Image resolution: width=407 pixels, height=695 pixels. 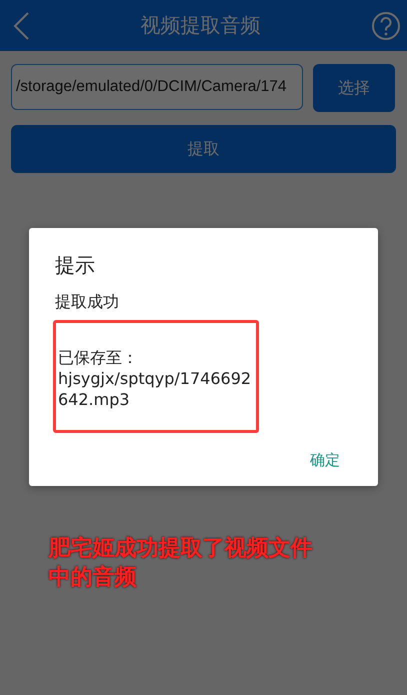 I want to click on help-icon, so click(x=386, y=25).